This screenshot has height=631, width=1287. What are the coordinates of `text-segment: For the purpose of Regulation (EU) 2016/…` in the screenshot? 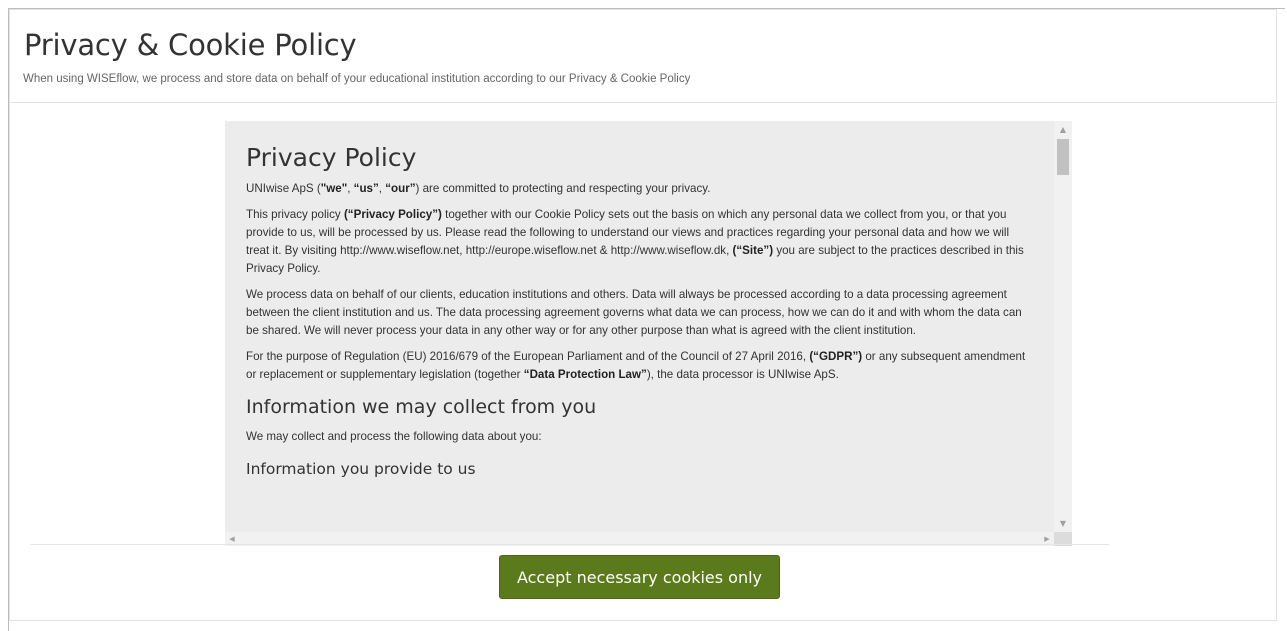 It's located at (528, 356).